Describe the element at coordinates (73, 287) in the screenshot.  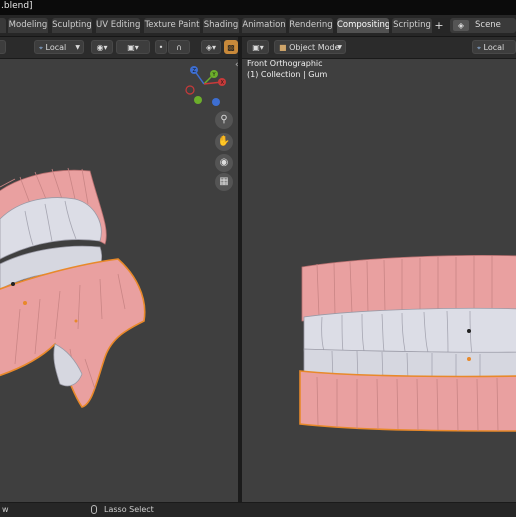
I see `gum-mesh-perspective` at that location.